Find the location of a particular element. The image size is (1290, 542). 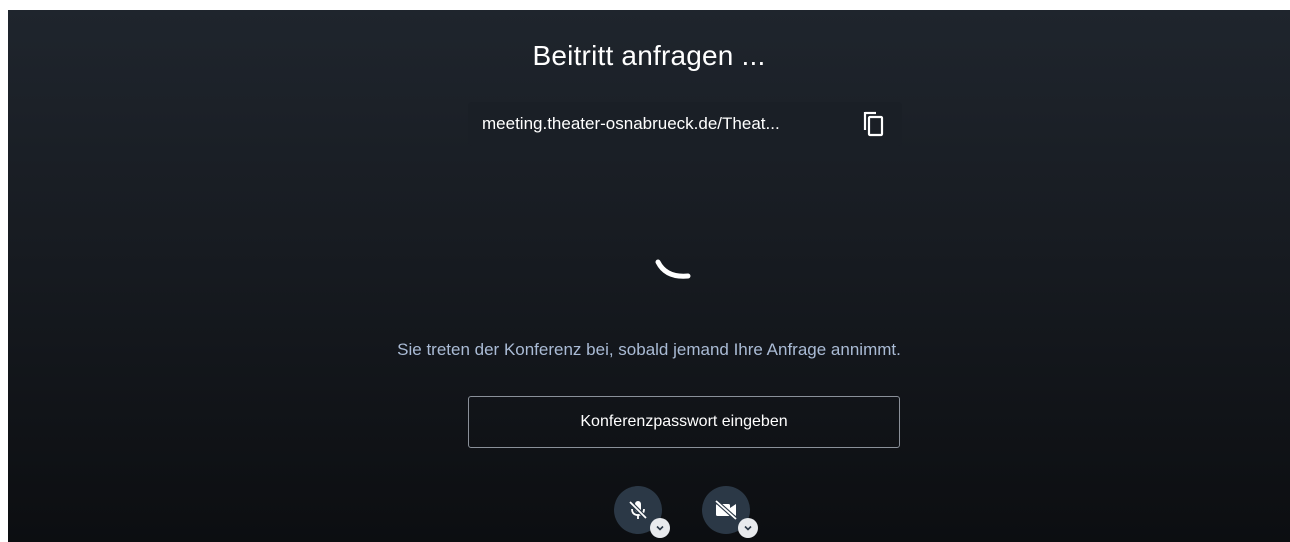

camera-options-button is located at coordinates (748, 528).